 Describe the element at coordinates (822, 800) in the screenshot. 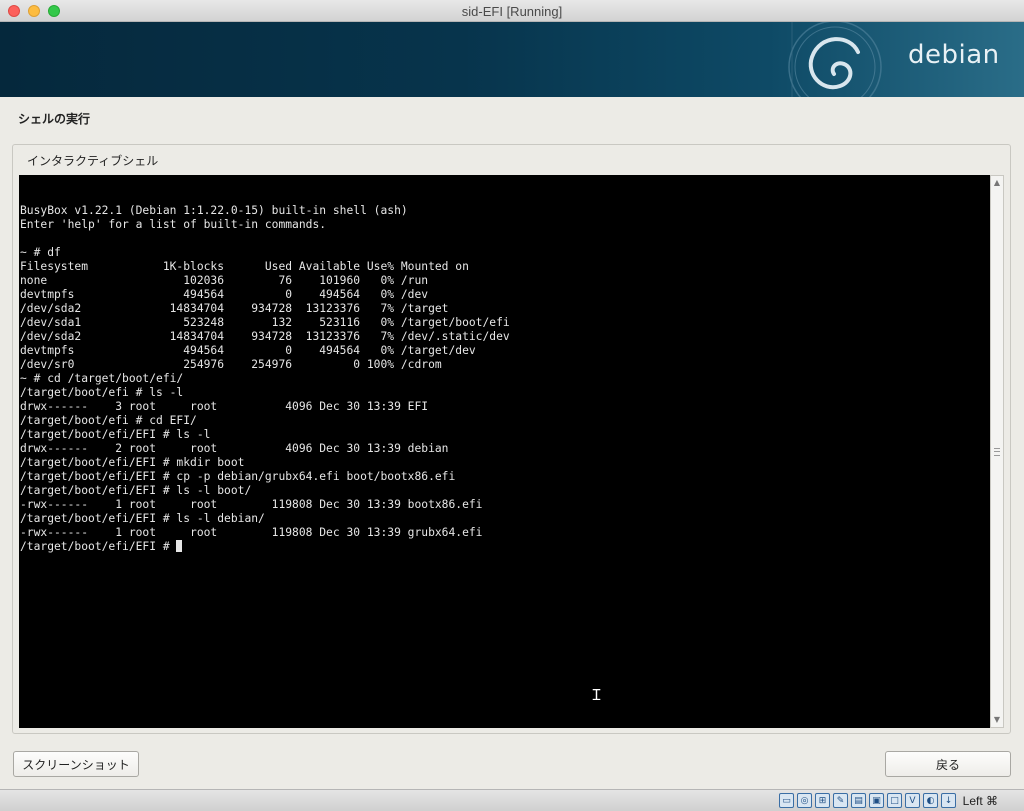

I see `network-icon: ⊞` at that location.